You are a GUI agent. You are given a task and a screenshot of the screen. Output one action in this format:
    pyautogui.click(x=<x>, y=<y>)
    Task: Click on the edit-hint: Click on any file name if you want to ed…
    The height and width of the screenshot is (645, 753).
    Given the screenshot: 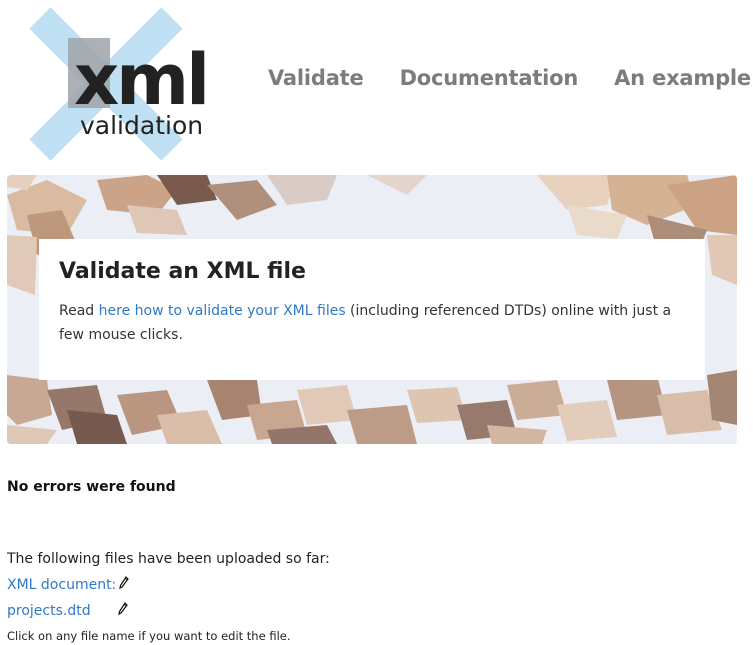 What is the action you would take?
    pyautogui.click(x=149, y=636)
    